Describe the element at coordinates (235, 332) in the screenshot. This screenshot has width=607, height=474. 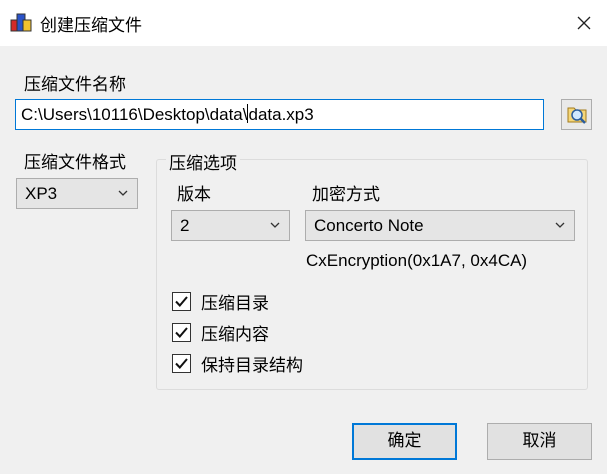
I see `compress-content-label: 压缩内容` at that location.